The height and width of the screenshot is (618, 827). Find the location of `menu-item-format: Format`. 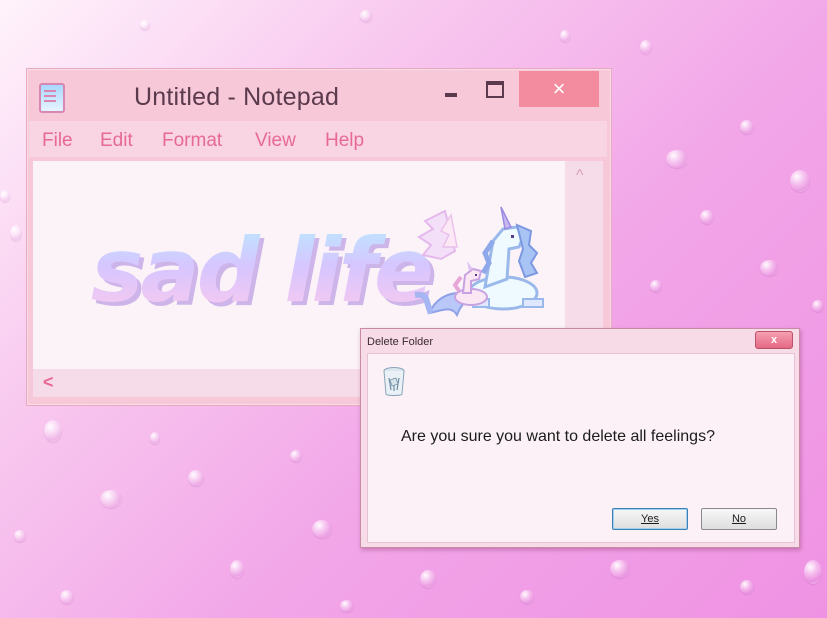

menu-item-format: Format is located at coordinates (192, 141).